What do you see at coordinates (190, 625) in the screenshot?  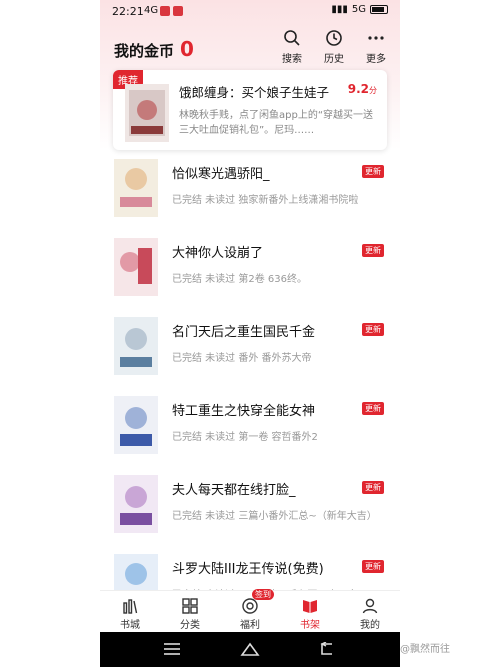 I see `tab-label: 分类` at bounding box center [190, 625].